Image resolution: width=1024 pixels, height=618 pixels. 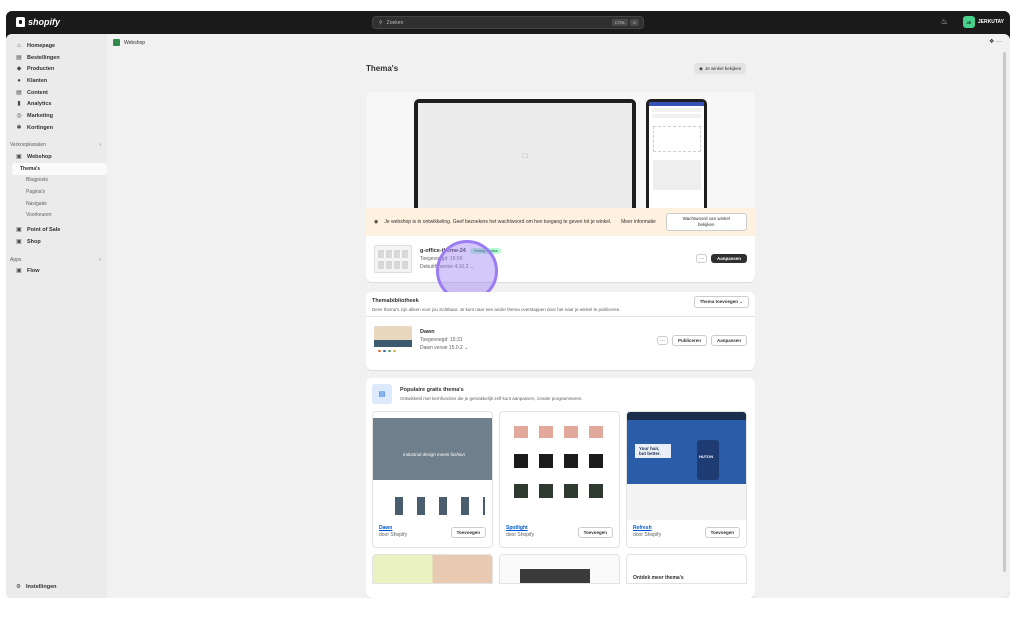 What do you see at coordinates (34, 241) in the screenshot?
I see `sidebar-item-label: Shop` at bounding box center [34, 241].